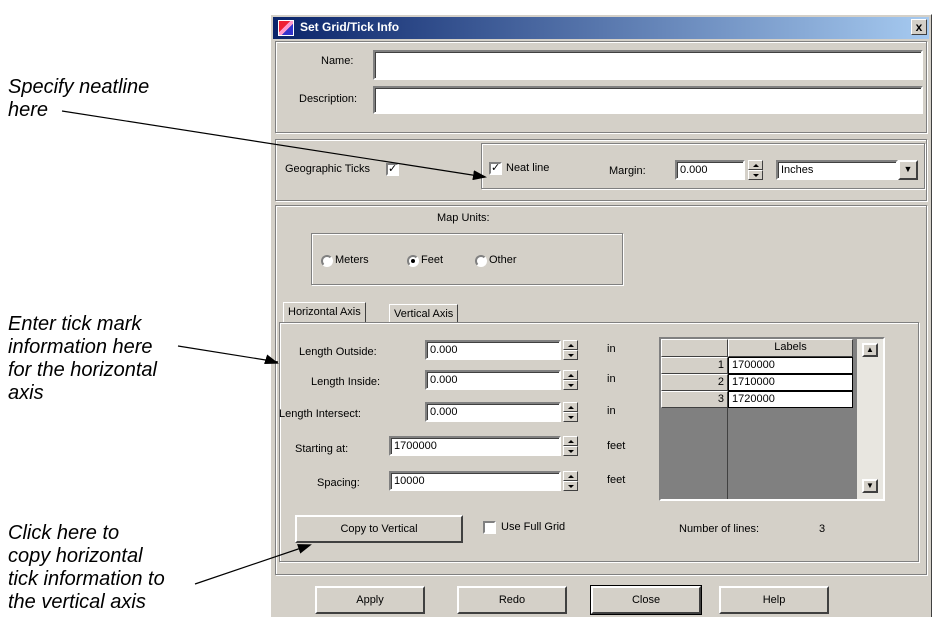 The height and width of the screenshot is (617, 932). What do you see at coordinates (253, 564) in the screenshot?
I see `copy-arrow` at bounding box center [253, 564].